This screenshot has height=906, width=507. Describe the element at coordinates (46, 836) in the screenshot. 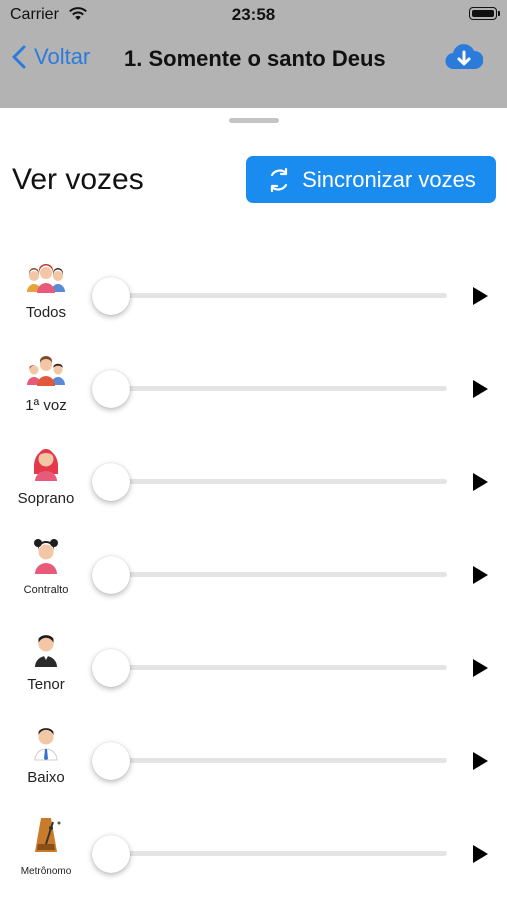

I see `metronome-icon` at that location.